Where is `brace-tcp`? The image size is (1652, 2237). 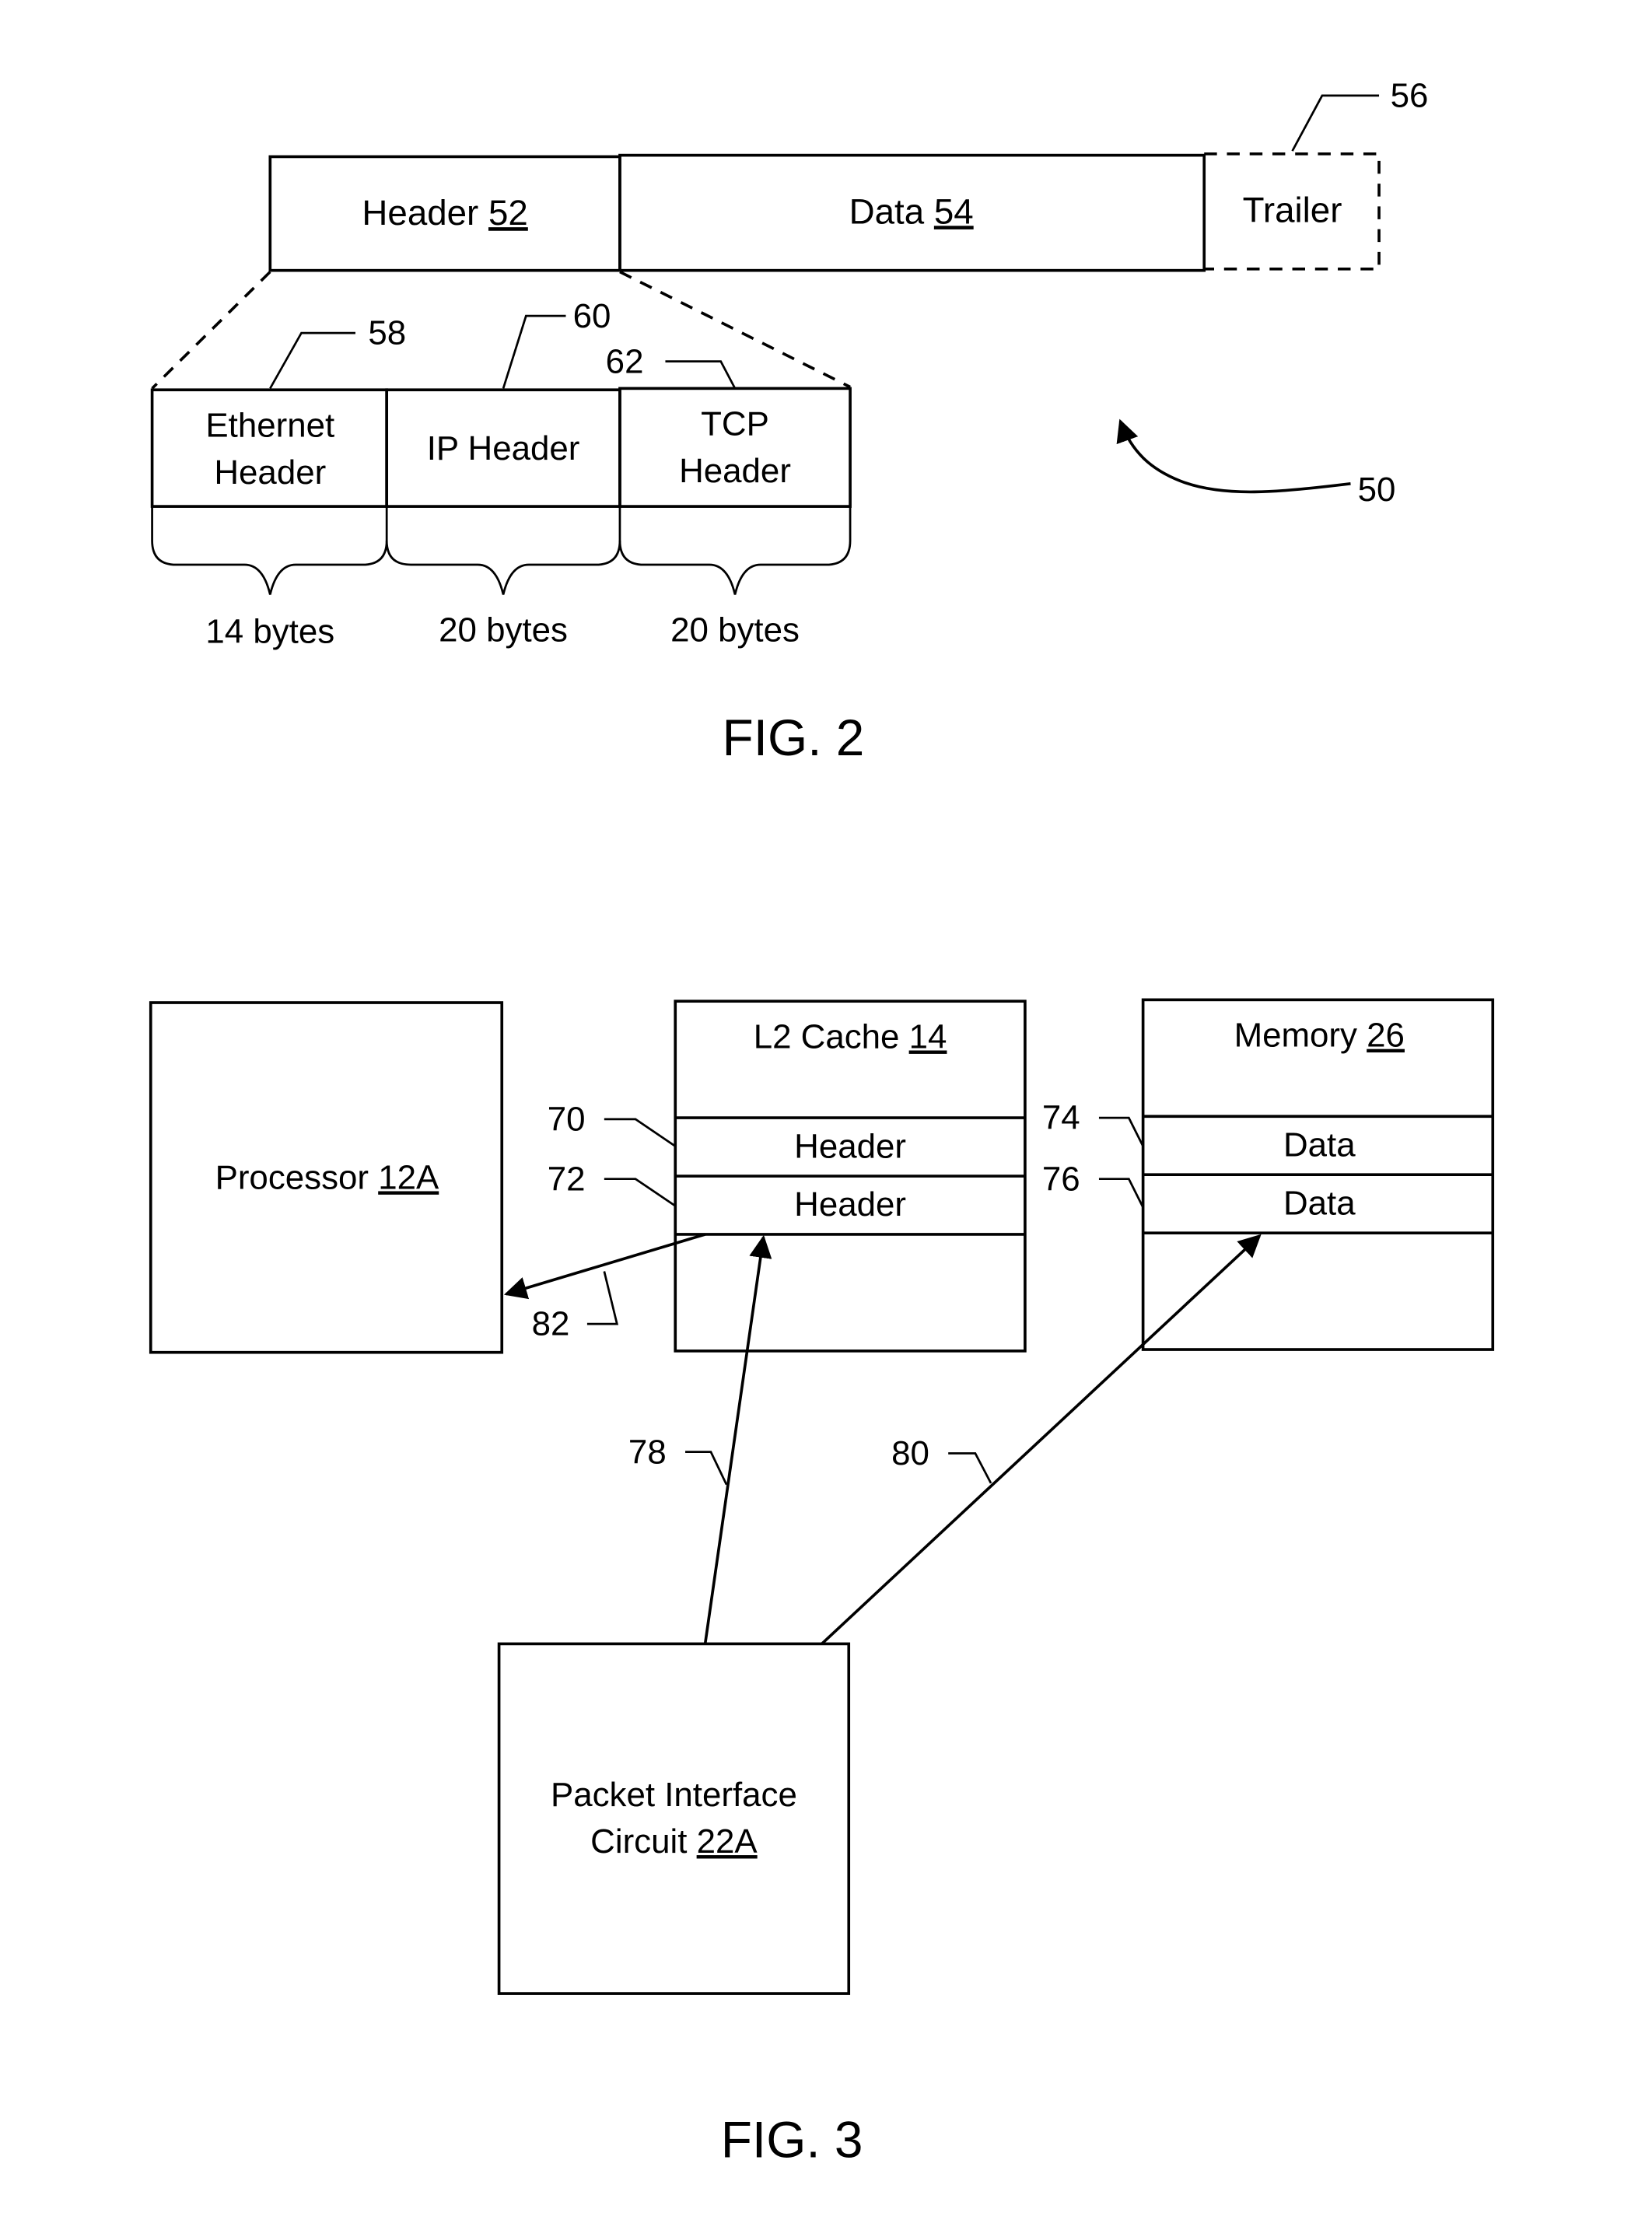 brace-tcp is located at coordinates (735, 551).